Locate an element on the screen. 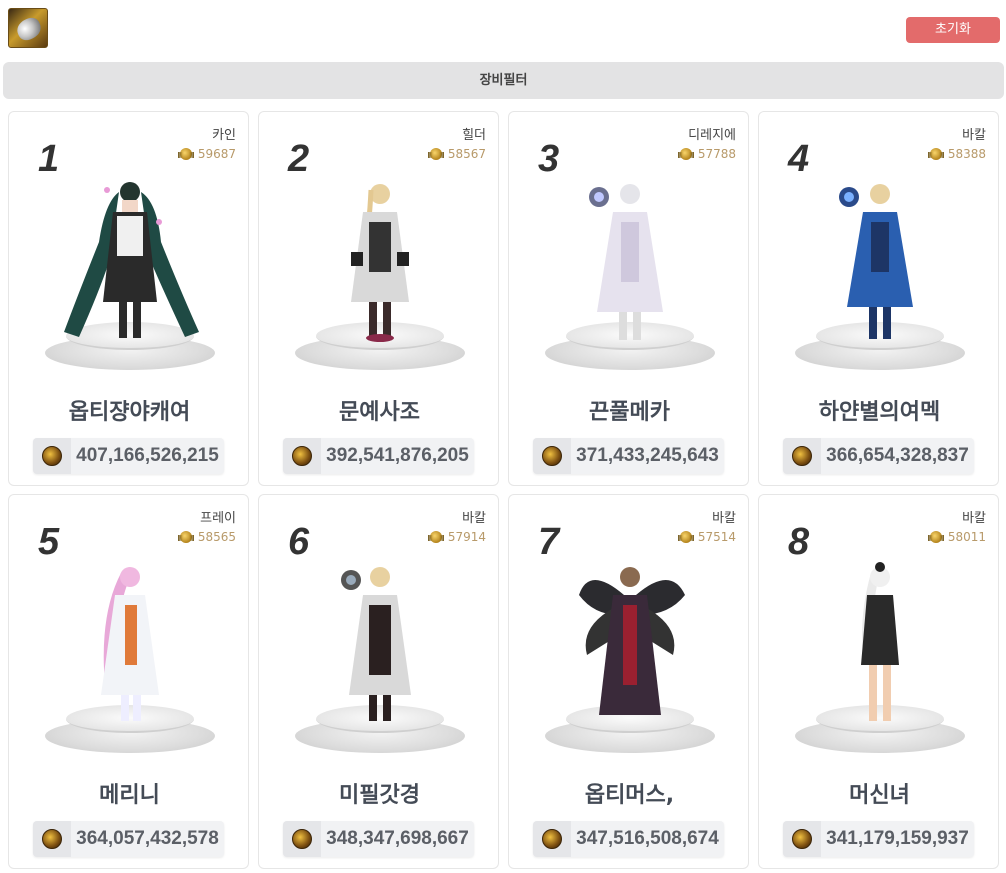 This screenshot has height=873, width=1006. ranking-card: 2 힐더 58567 문예사조 392,541,876,205 is located at coordinates (378, 298).